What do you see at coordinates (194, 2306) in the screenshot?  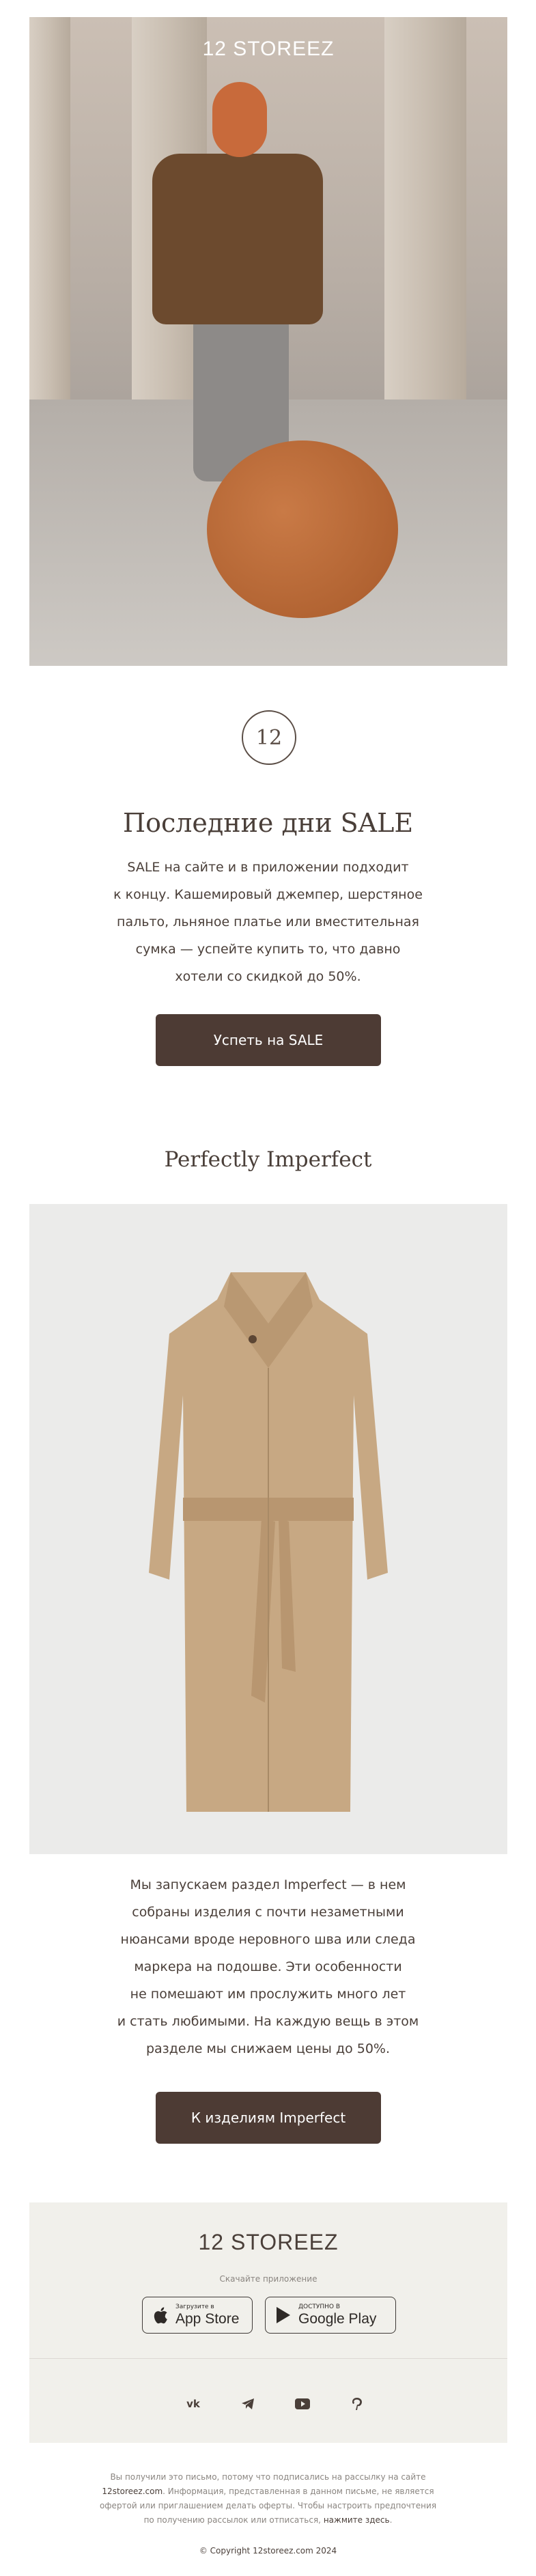 I see `app-store-small-label: Загрузите в` at bounding box center [194, 2306].